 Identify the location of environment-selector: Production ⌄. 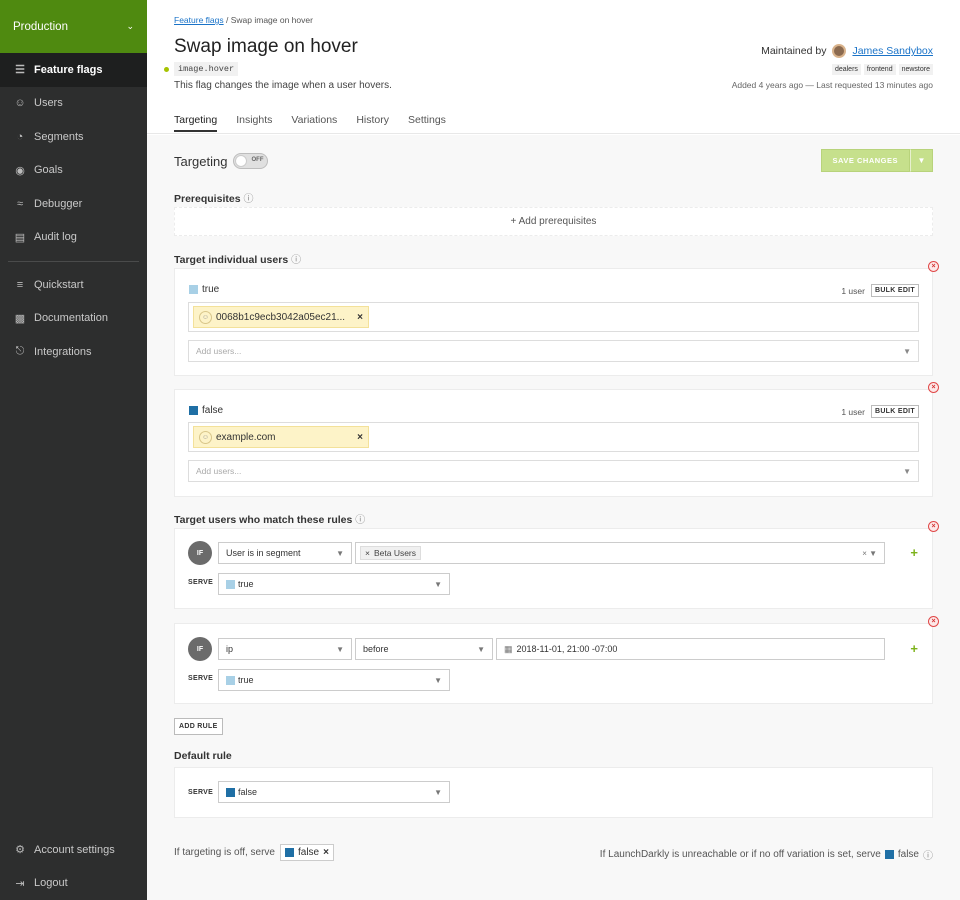
(73, 26).